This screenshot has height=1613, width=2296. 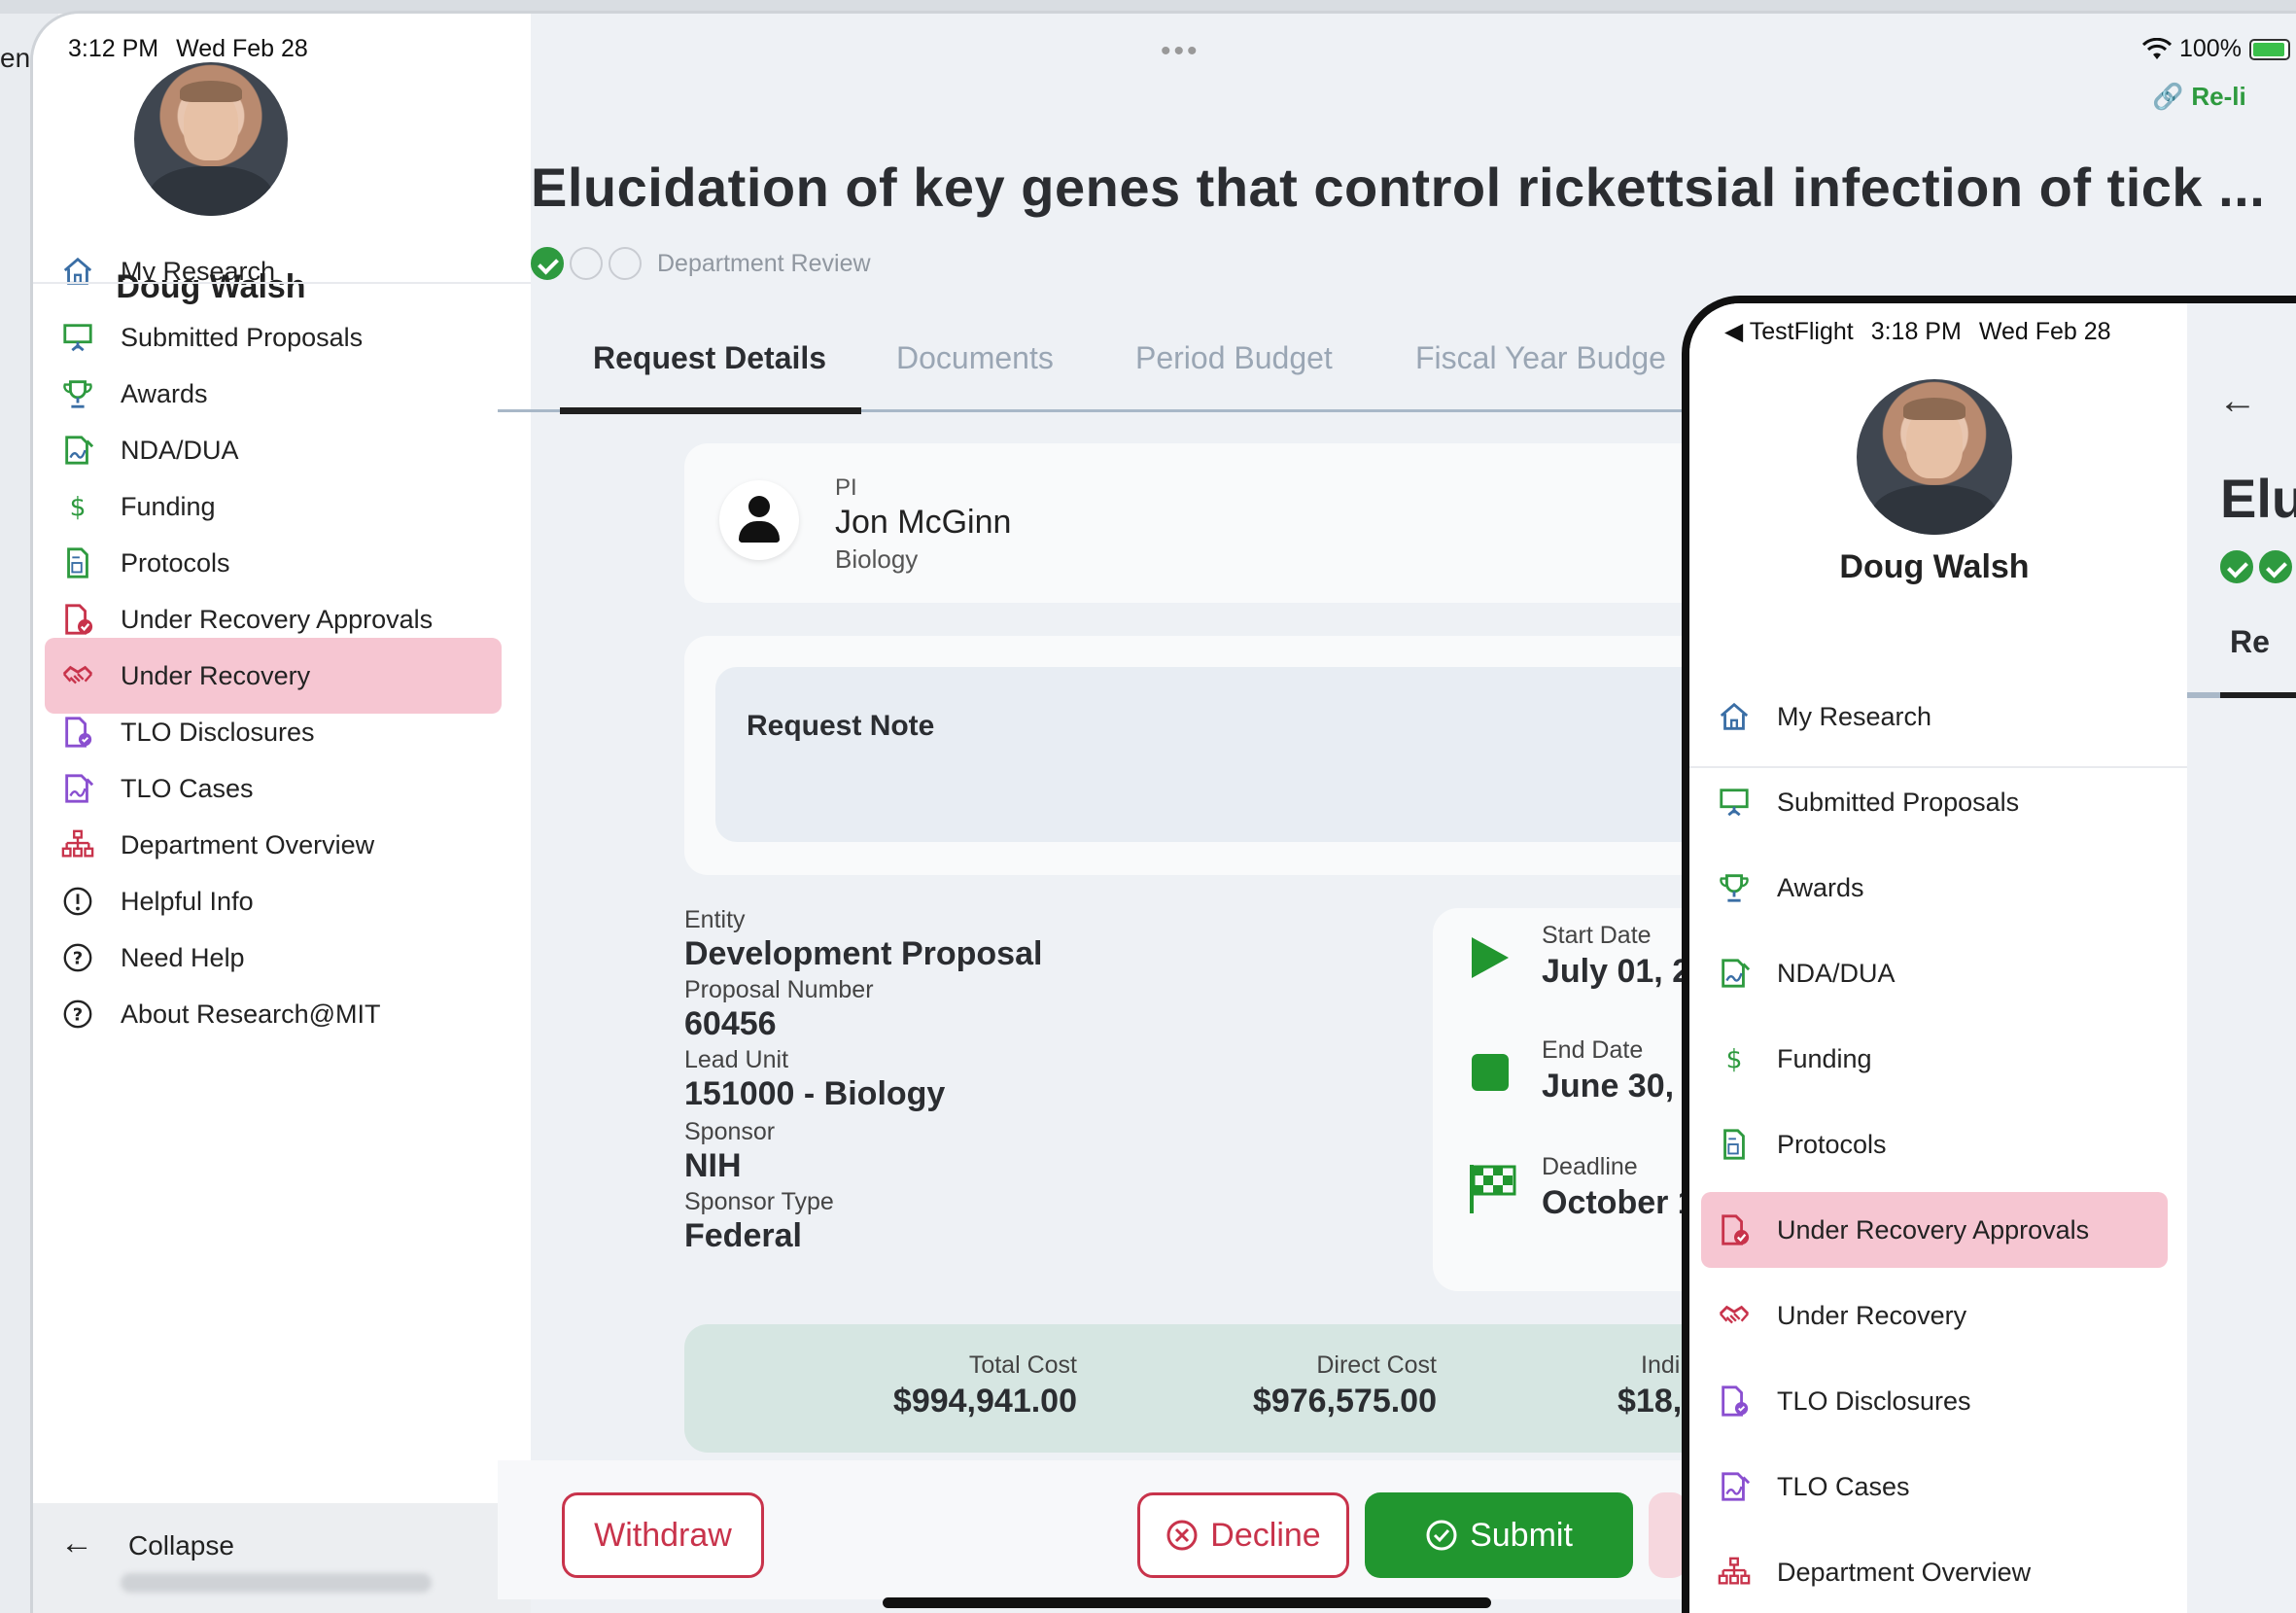 I want to click on second-sidebar-item-submitted-proposals: Submitted Proposals, so click(x=1934, y=802).